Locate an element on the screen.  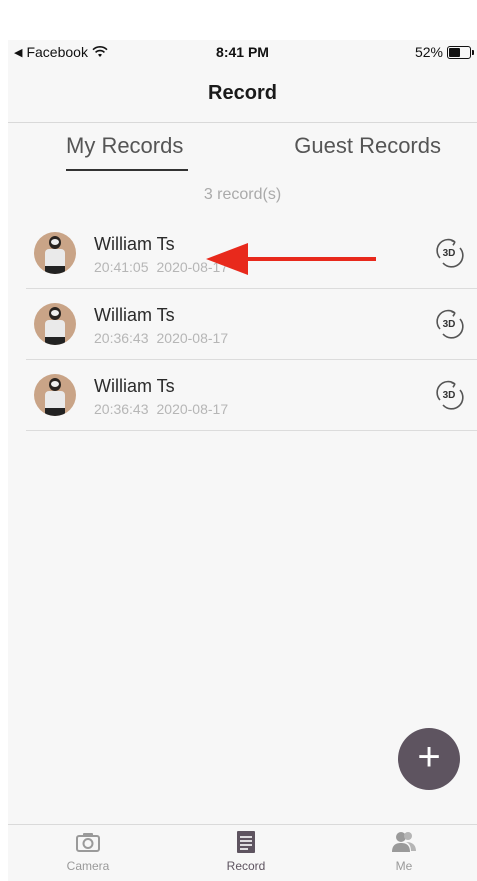
tab-me-label: Me is located at coordinates (404, 866).